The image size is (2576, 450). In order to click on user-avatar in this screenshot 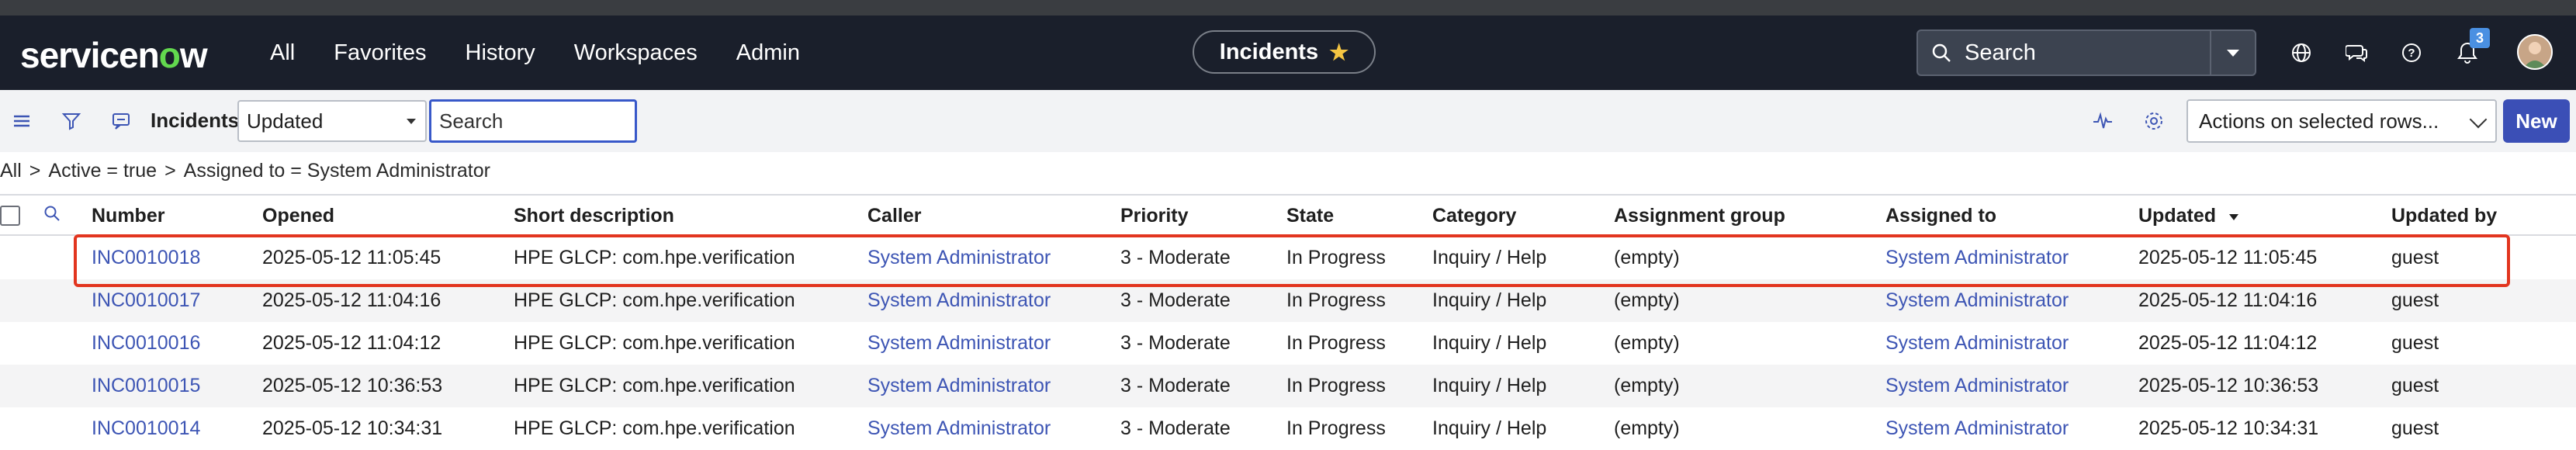, I will do `click(2535, 52)`.